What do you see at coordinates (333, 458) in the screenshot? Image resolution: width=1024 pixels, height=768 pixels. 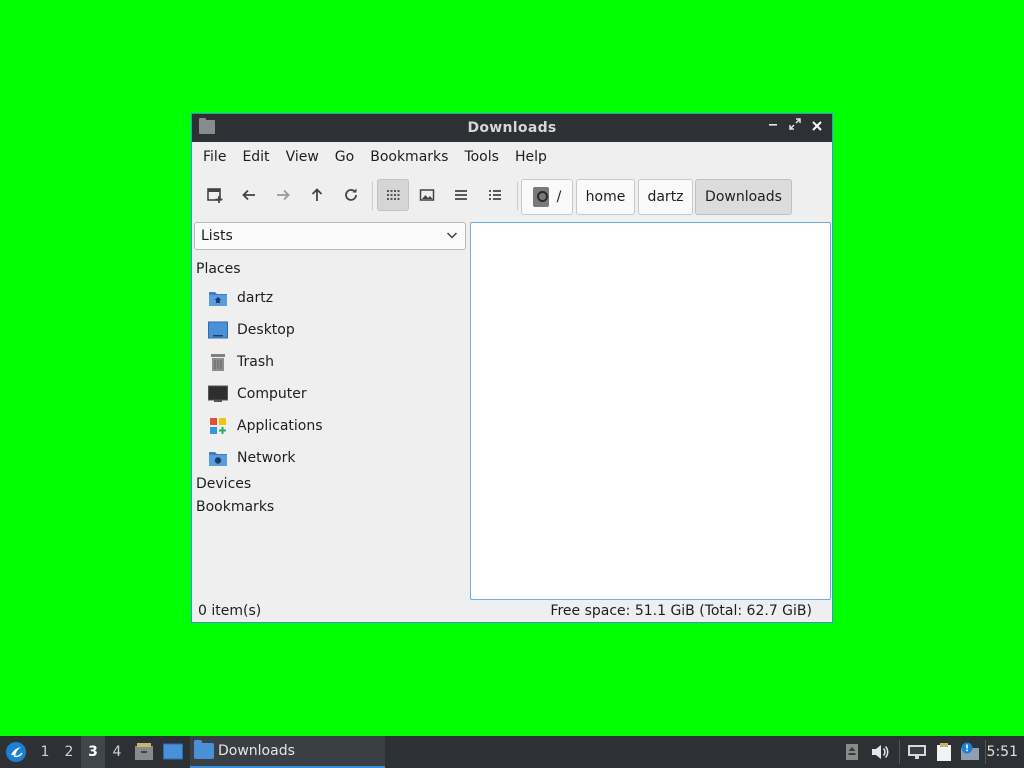 I see `place-item-network: Network` at bounding box center [333, 458].